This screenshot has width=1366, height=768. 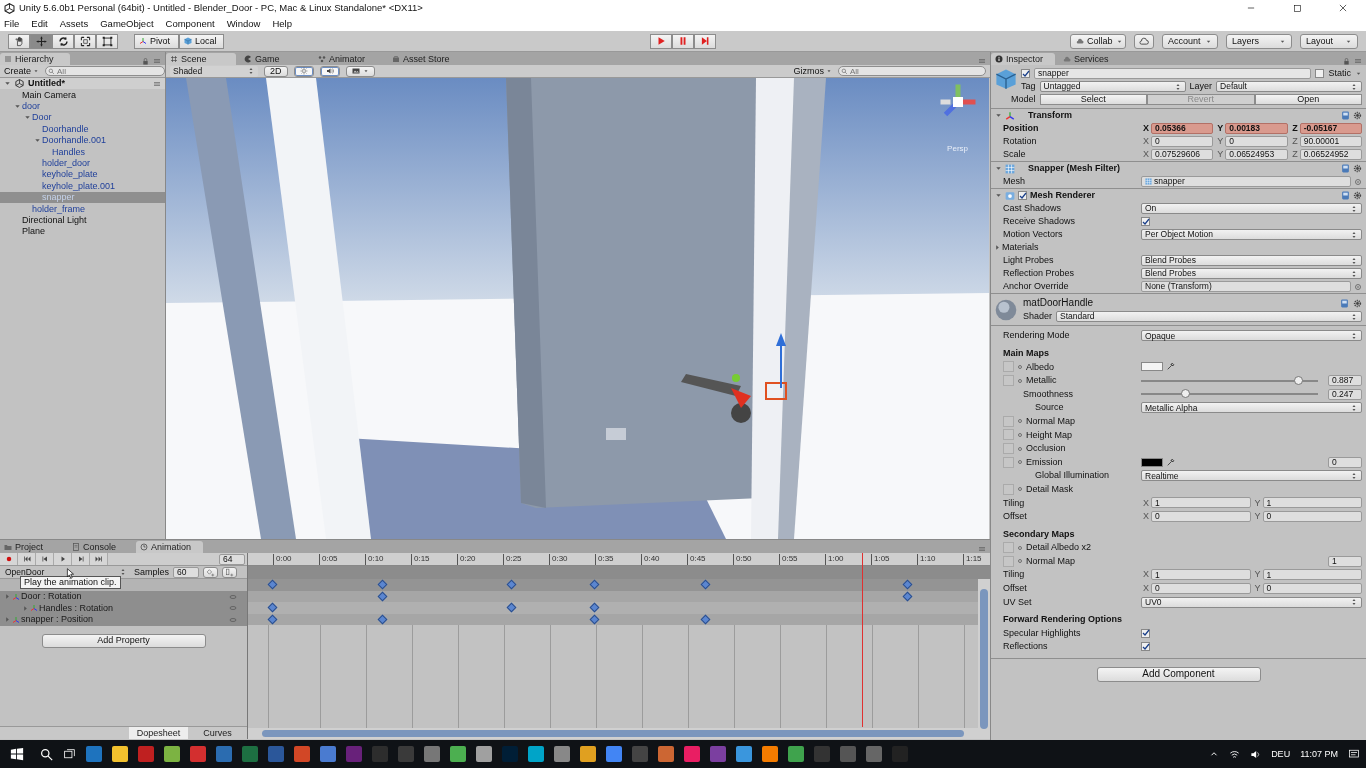 I want to click on object-field: None (Transform), so click(x=1246, y=286).